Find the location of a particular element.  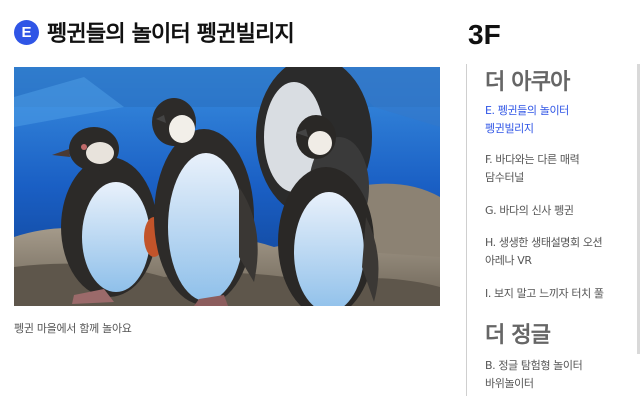

photo-caption: 펭귄 마을에서 함께 놀아요 is located at coordinates (73, 328).